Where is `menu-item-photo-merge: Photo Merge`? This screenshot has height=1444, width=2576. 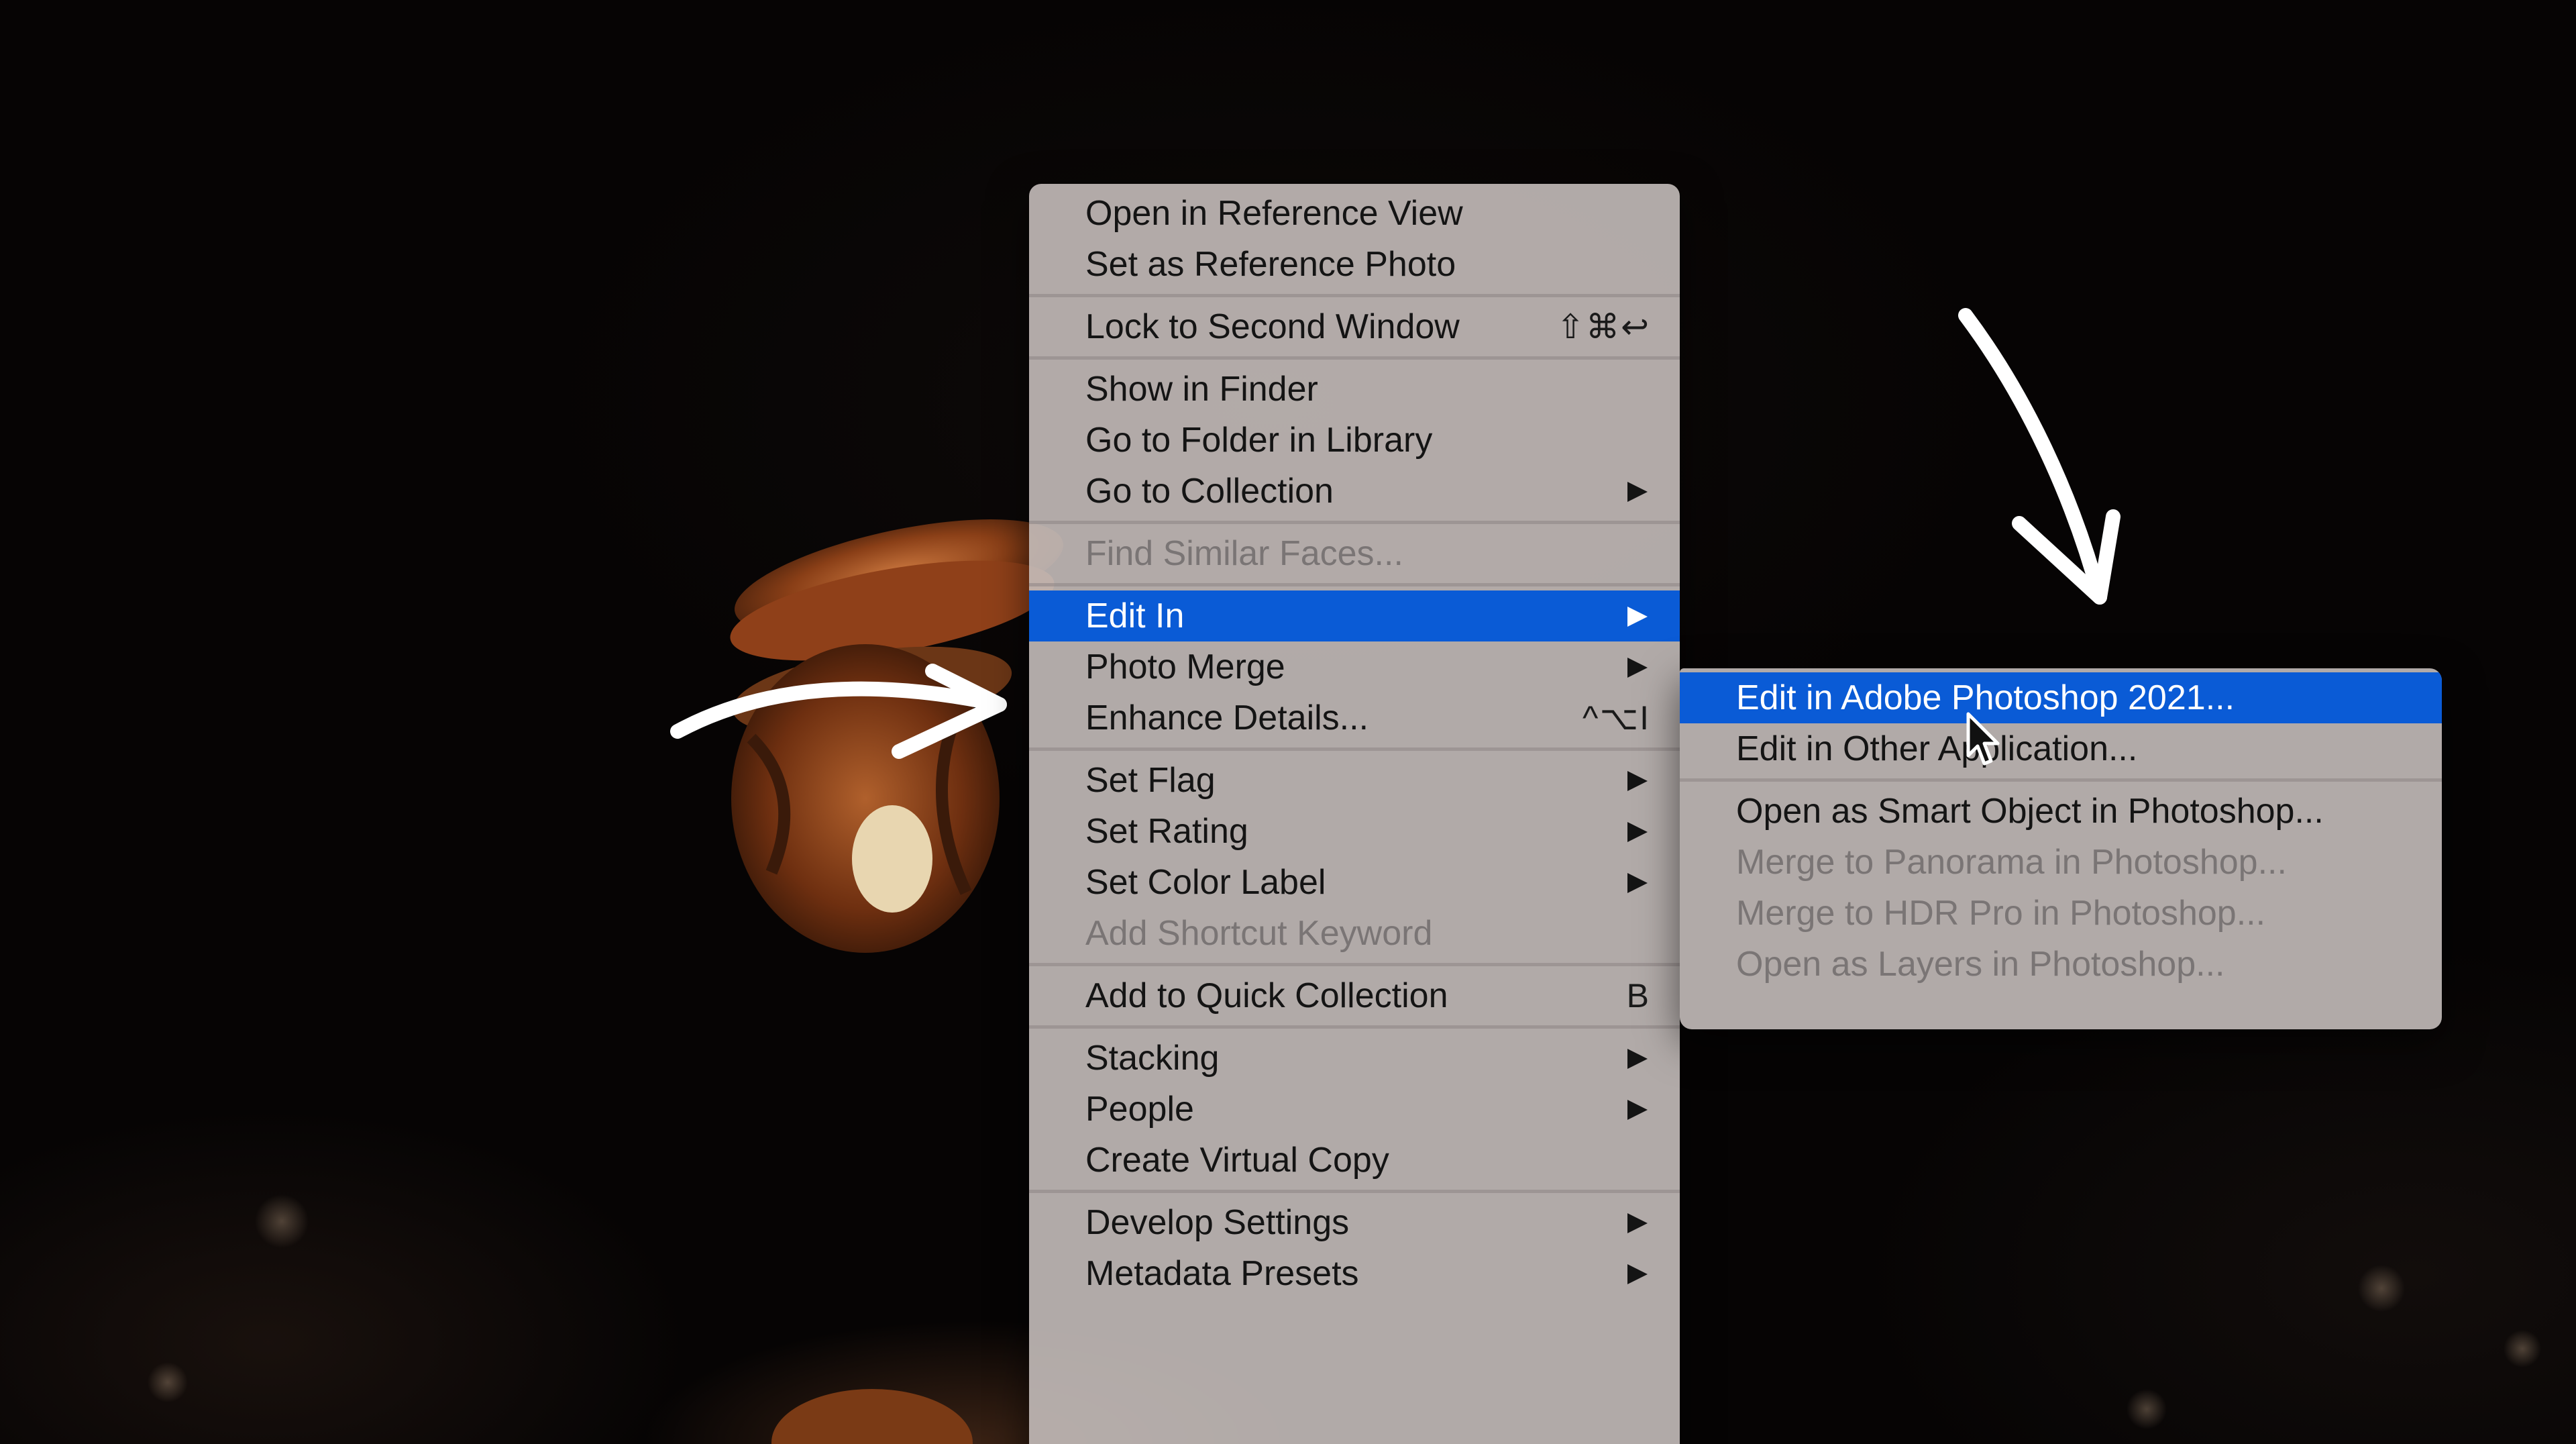 menu-item-photo-merge: Photo Merge is located at coordinates (1354, 666).